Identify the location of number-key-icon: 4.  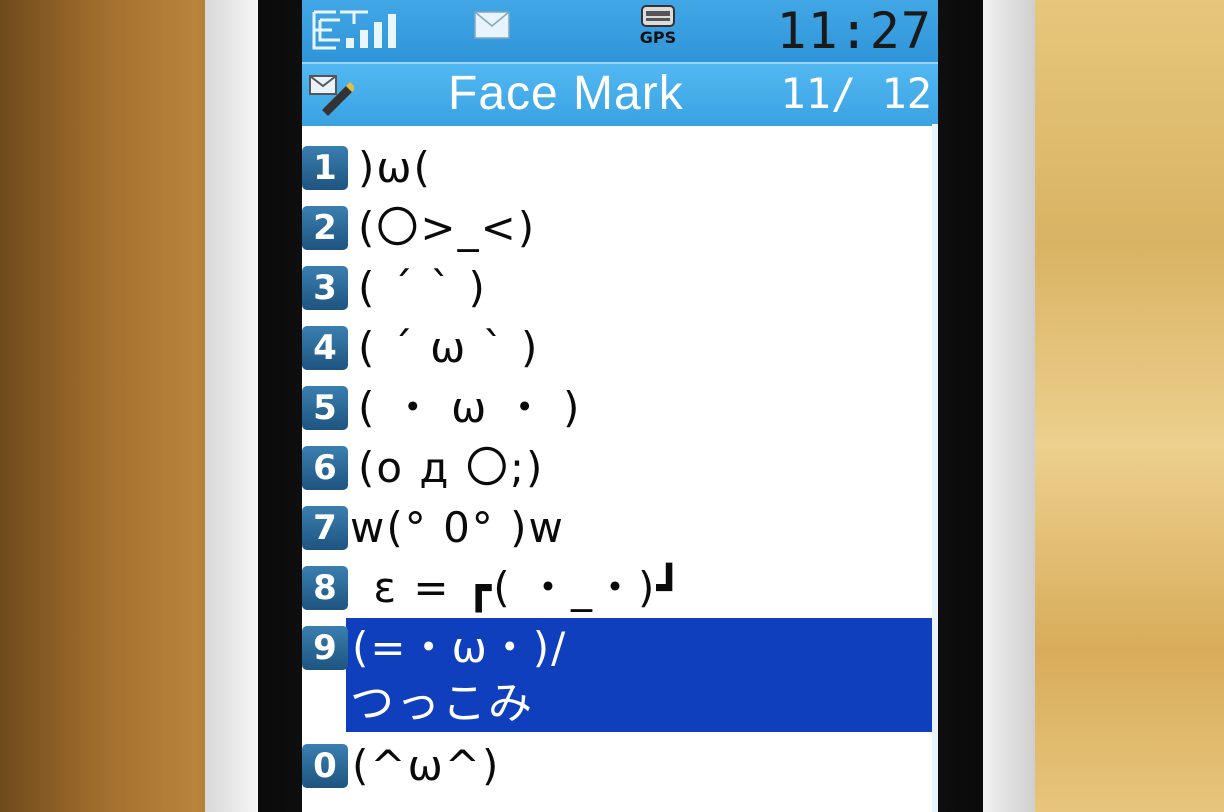
(325, 348).